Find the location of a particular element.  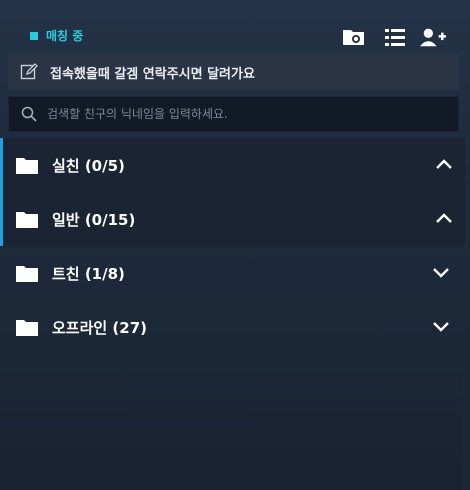

add-friend-button is located at coordinates (433, 37).